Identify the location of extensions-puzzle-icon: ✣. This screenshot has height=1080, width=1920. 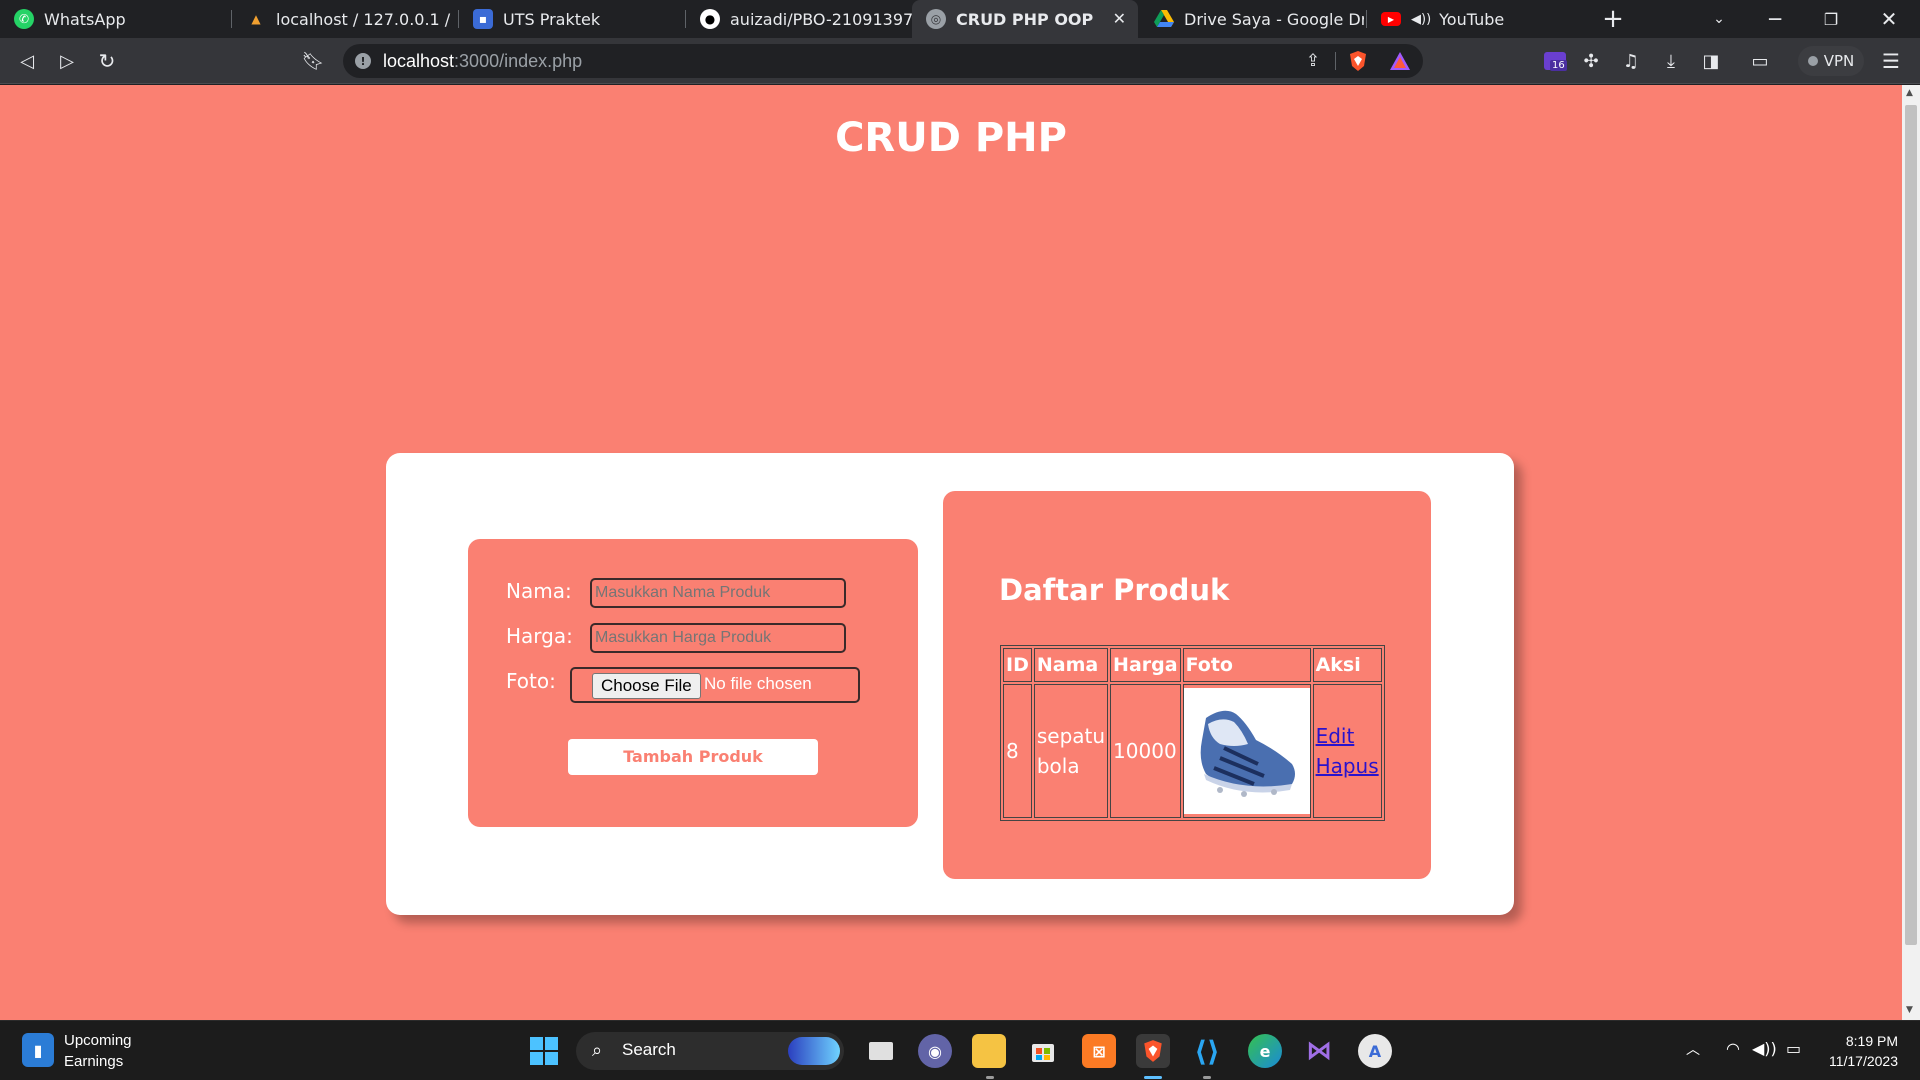
(1591, 61).